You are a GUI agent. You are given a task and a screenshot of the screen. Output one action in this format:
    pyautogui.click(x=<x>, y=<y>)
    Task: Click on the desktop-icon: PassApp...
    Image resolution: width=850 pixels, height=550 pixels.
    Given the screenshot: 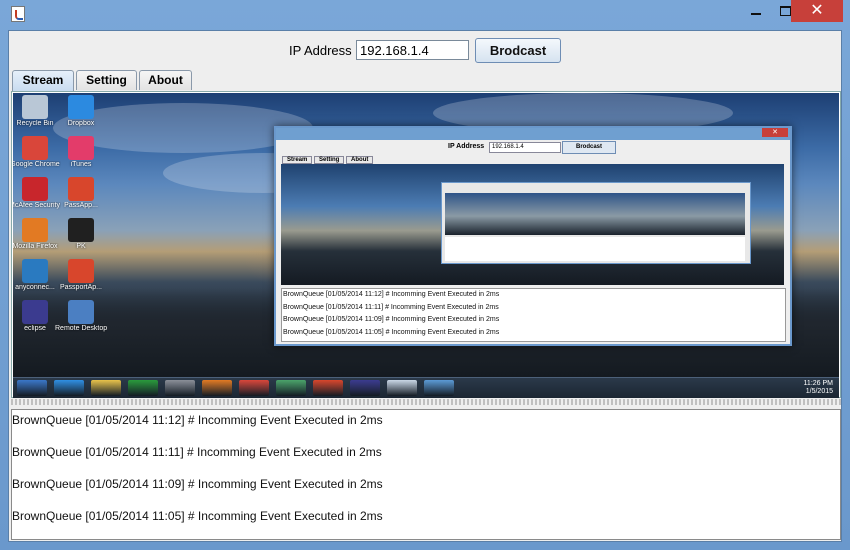 What is the action you would take?
    pyautogui.click(x=81, y=193)
    